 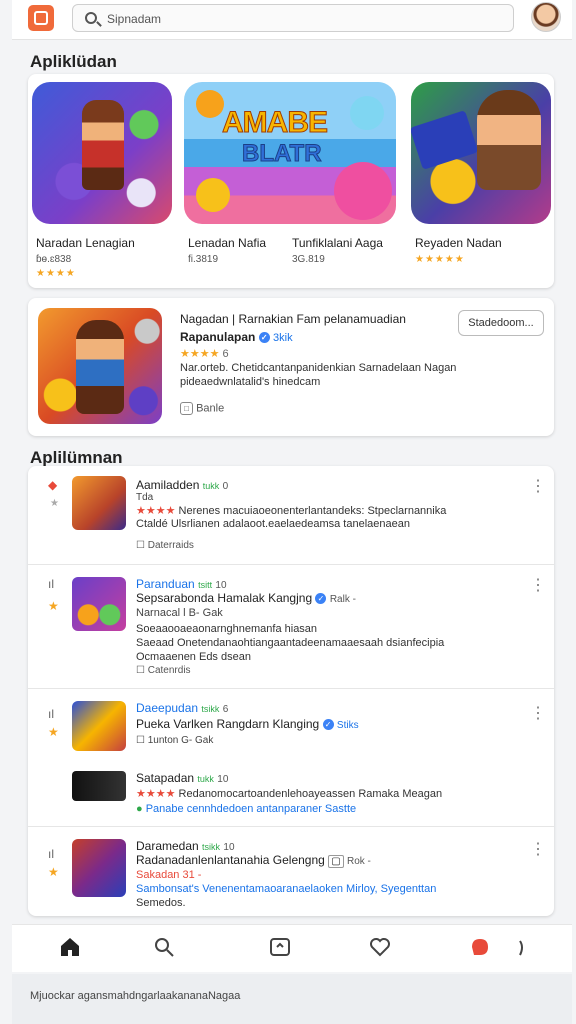 I want to click on app-count: 0, so click(x=225, y=486).